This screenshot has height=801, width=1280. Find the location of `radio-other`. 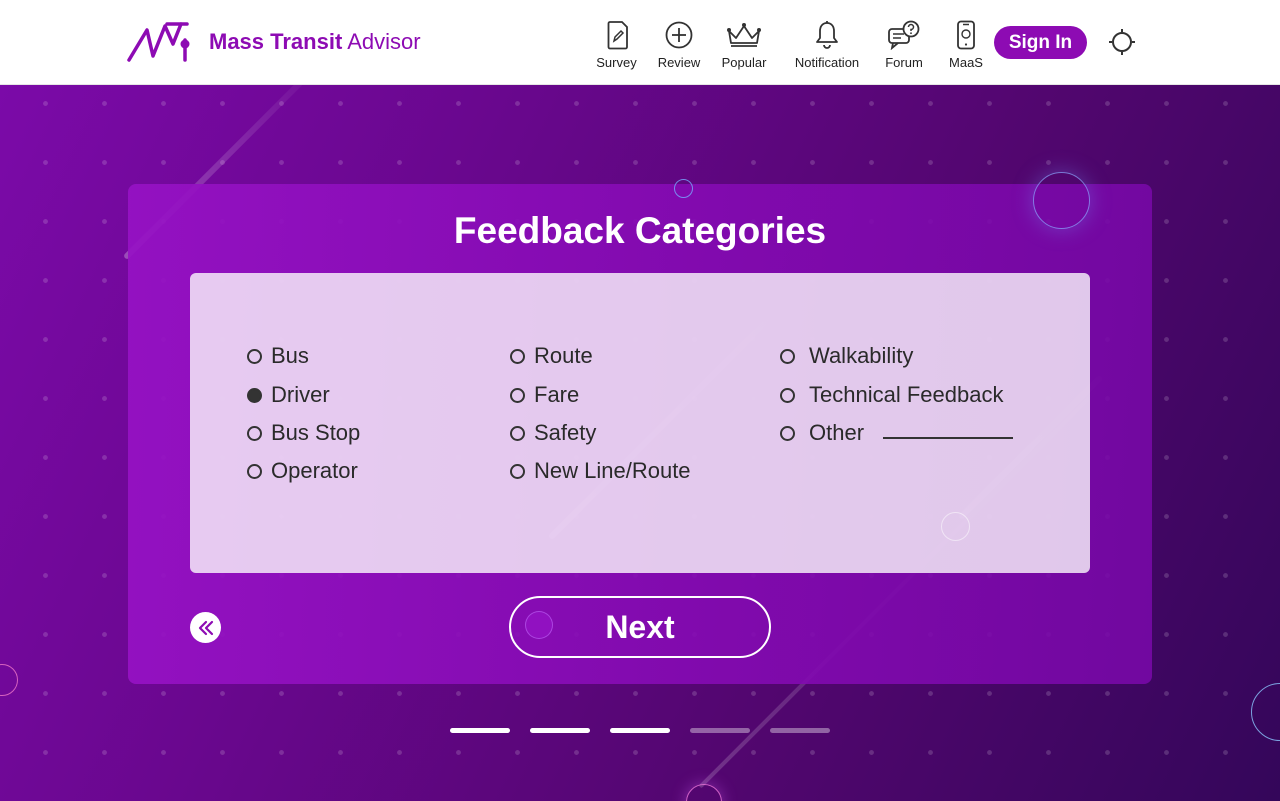

radio-other is located at coordinates (787, 433).